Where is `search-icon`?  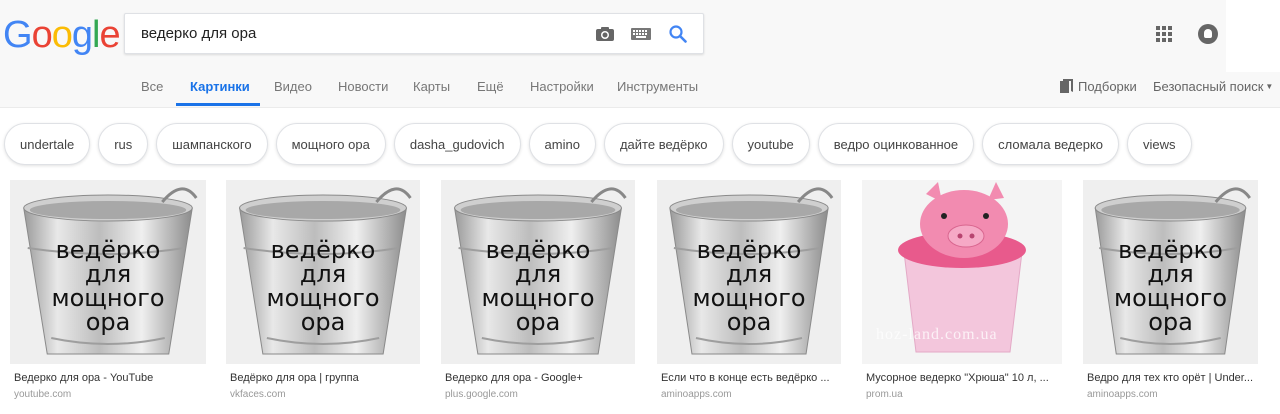 search-icon is located at coordinates (678, 34).